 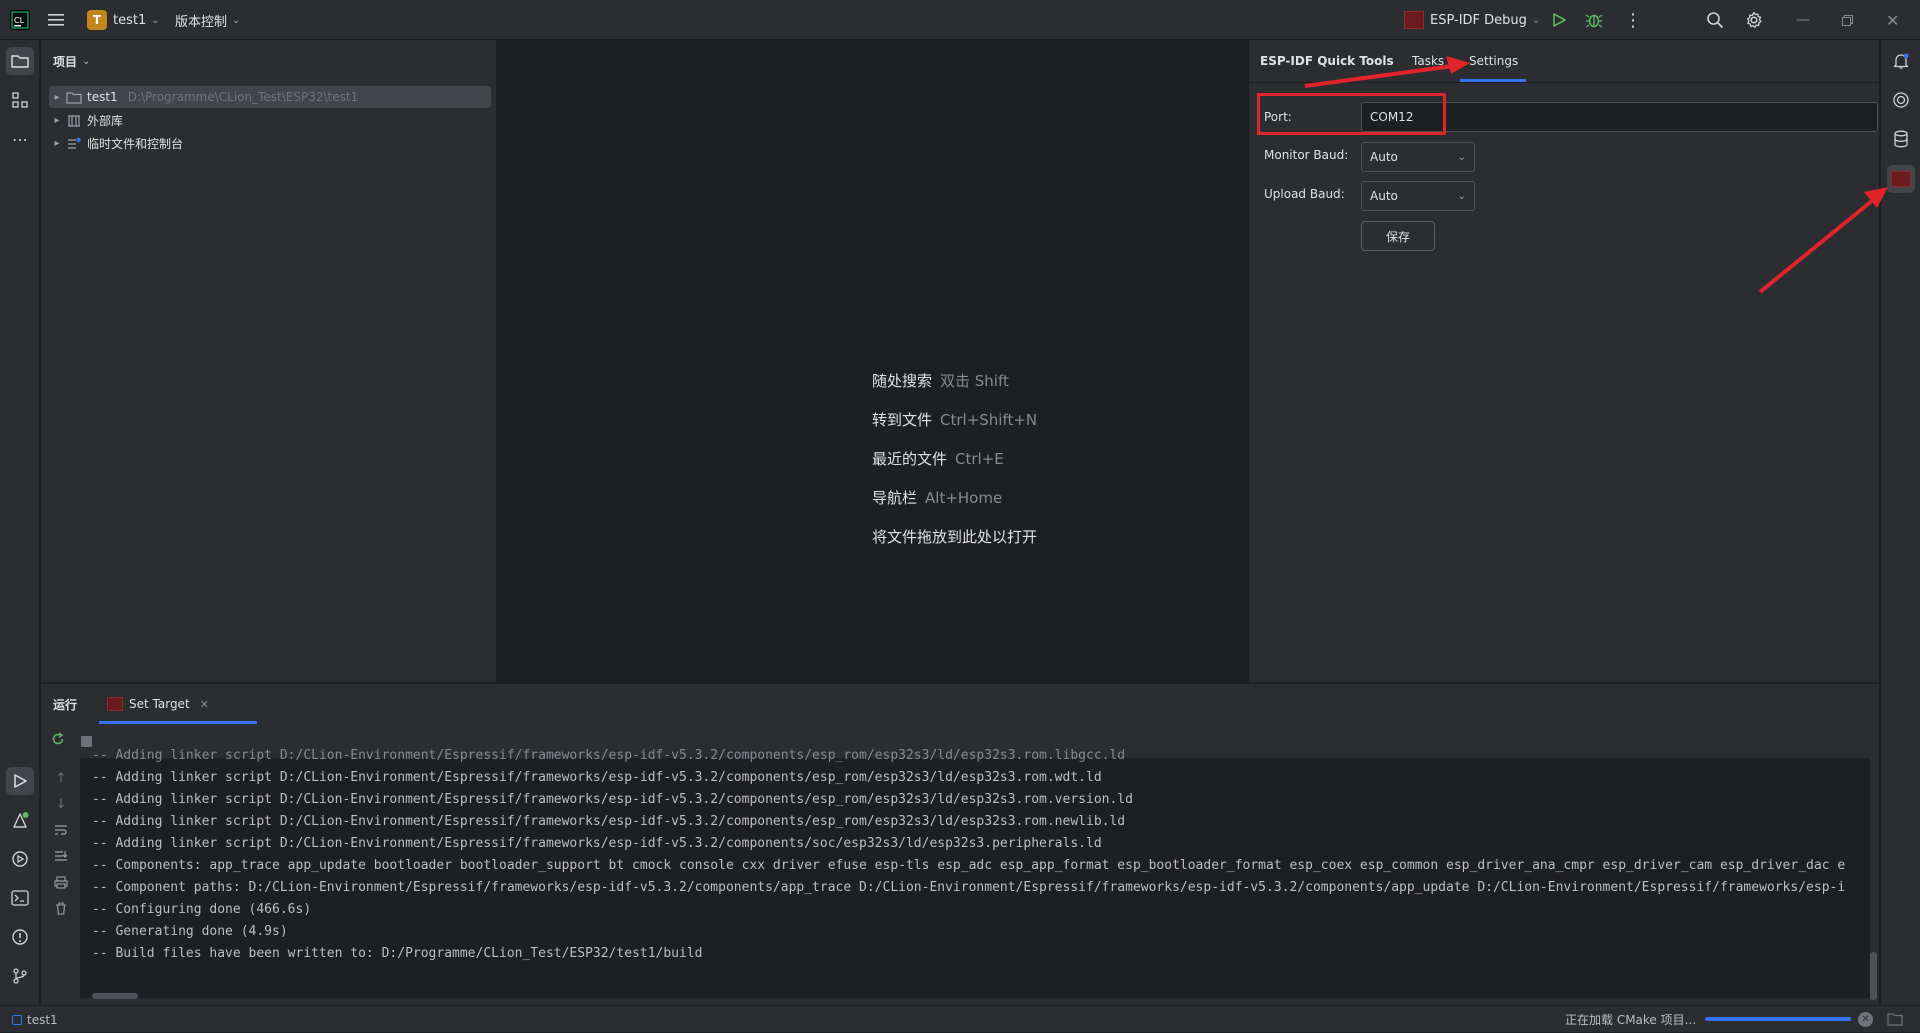 I want to click on save-button: 保存, so click(x=1398, y=236).